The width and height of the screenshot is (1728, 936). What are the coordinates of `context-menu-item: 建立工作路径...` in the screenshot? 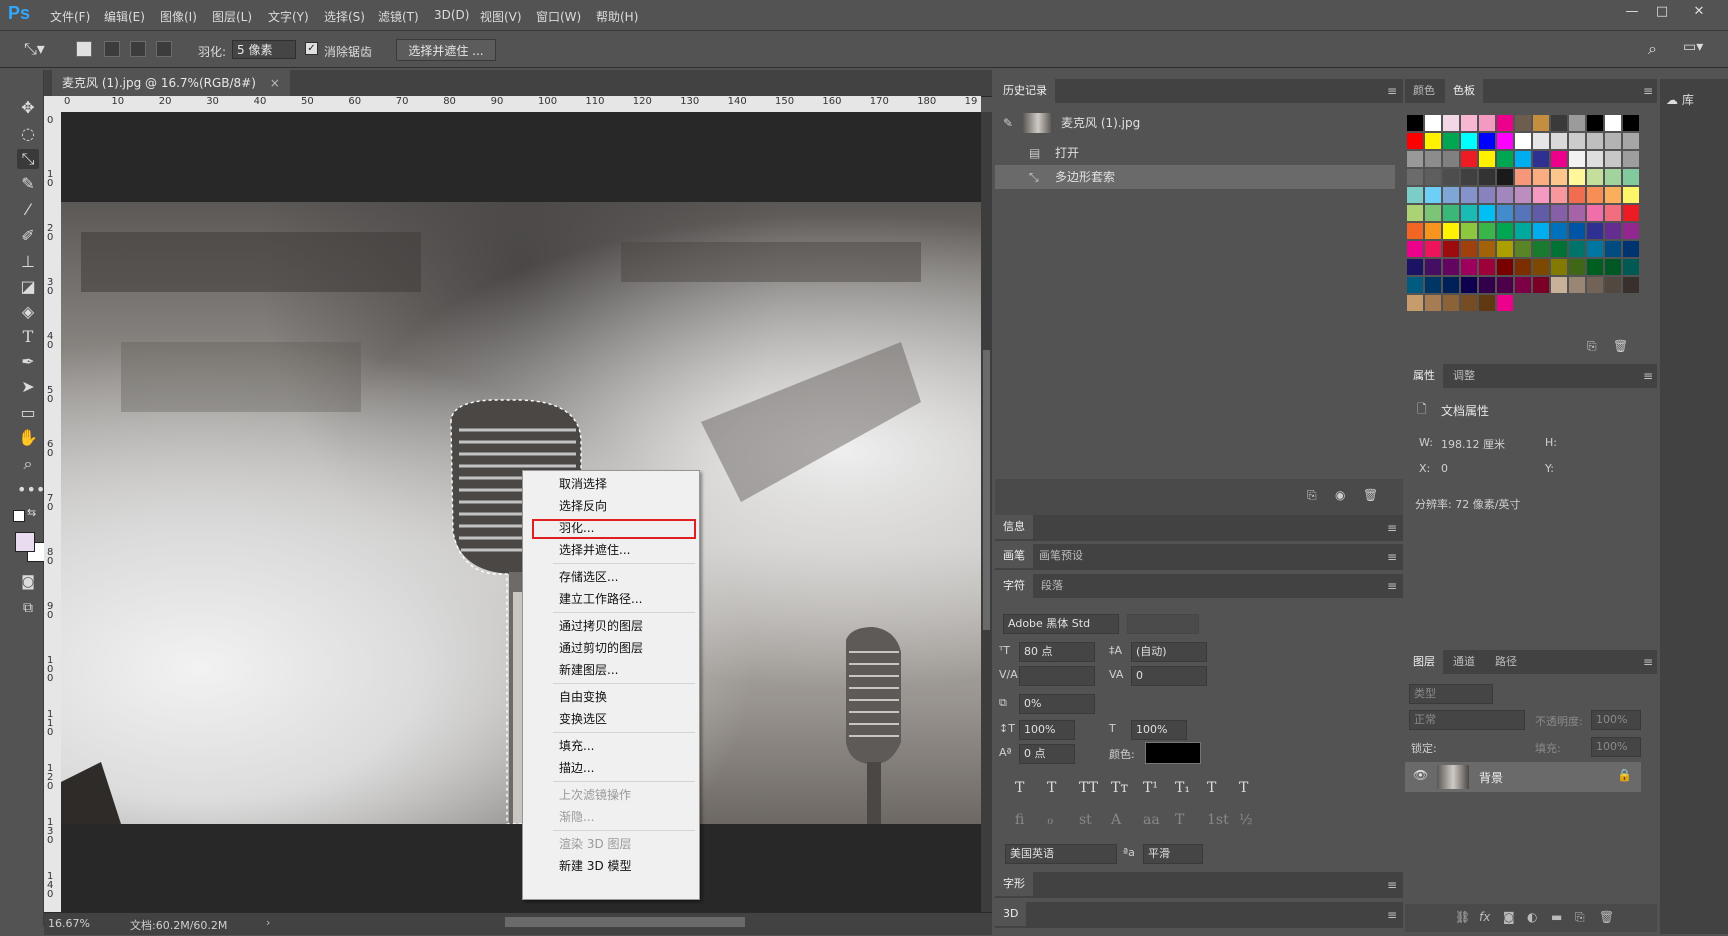 It's located at (611, 599).